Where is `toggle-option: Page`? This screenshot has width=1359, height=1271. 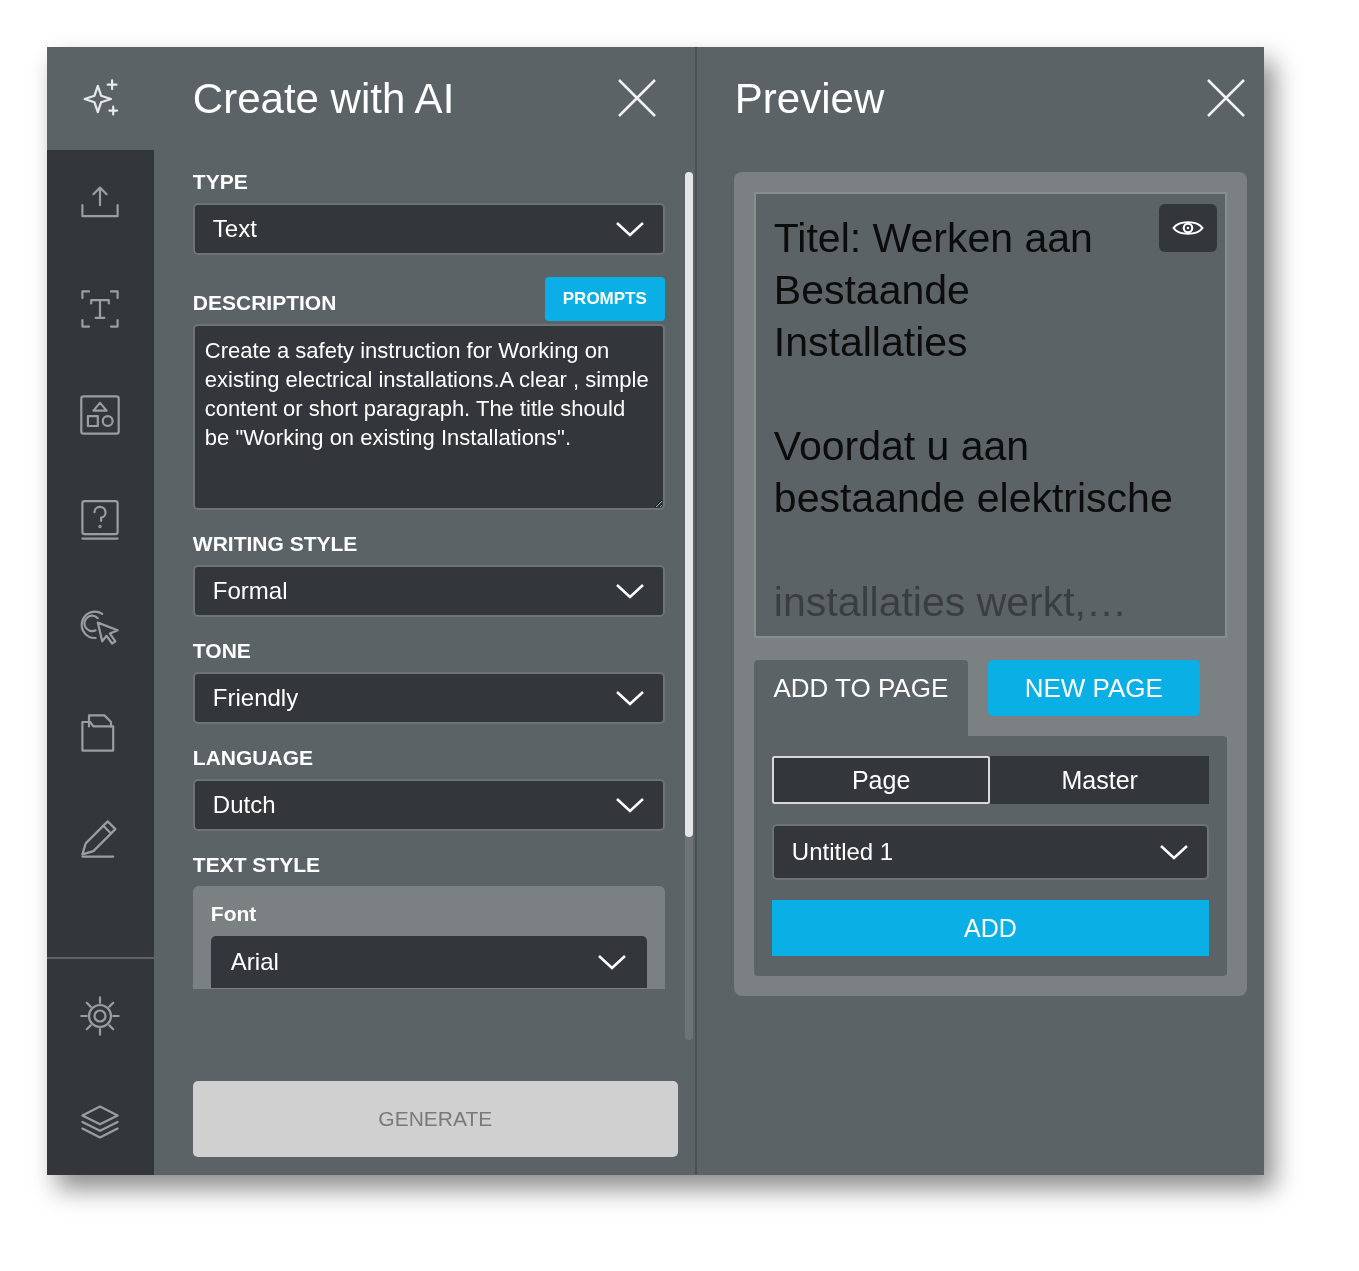
toggle-option: Page is located at coordinates (881, 780).